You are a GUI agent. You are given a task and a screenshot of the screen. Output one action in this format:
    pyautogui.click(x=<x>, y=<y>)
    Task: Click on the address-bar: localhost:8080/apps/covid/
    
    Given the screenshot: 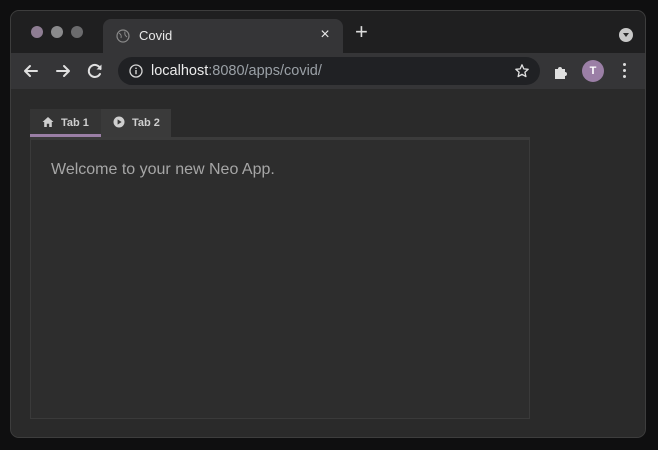 What is the action you would take?
    pyautogui.click(x=329, y=71)
    